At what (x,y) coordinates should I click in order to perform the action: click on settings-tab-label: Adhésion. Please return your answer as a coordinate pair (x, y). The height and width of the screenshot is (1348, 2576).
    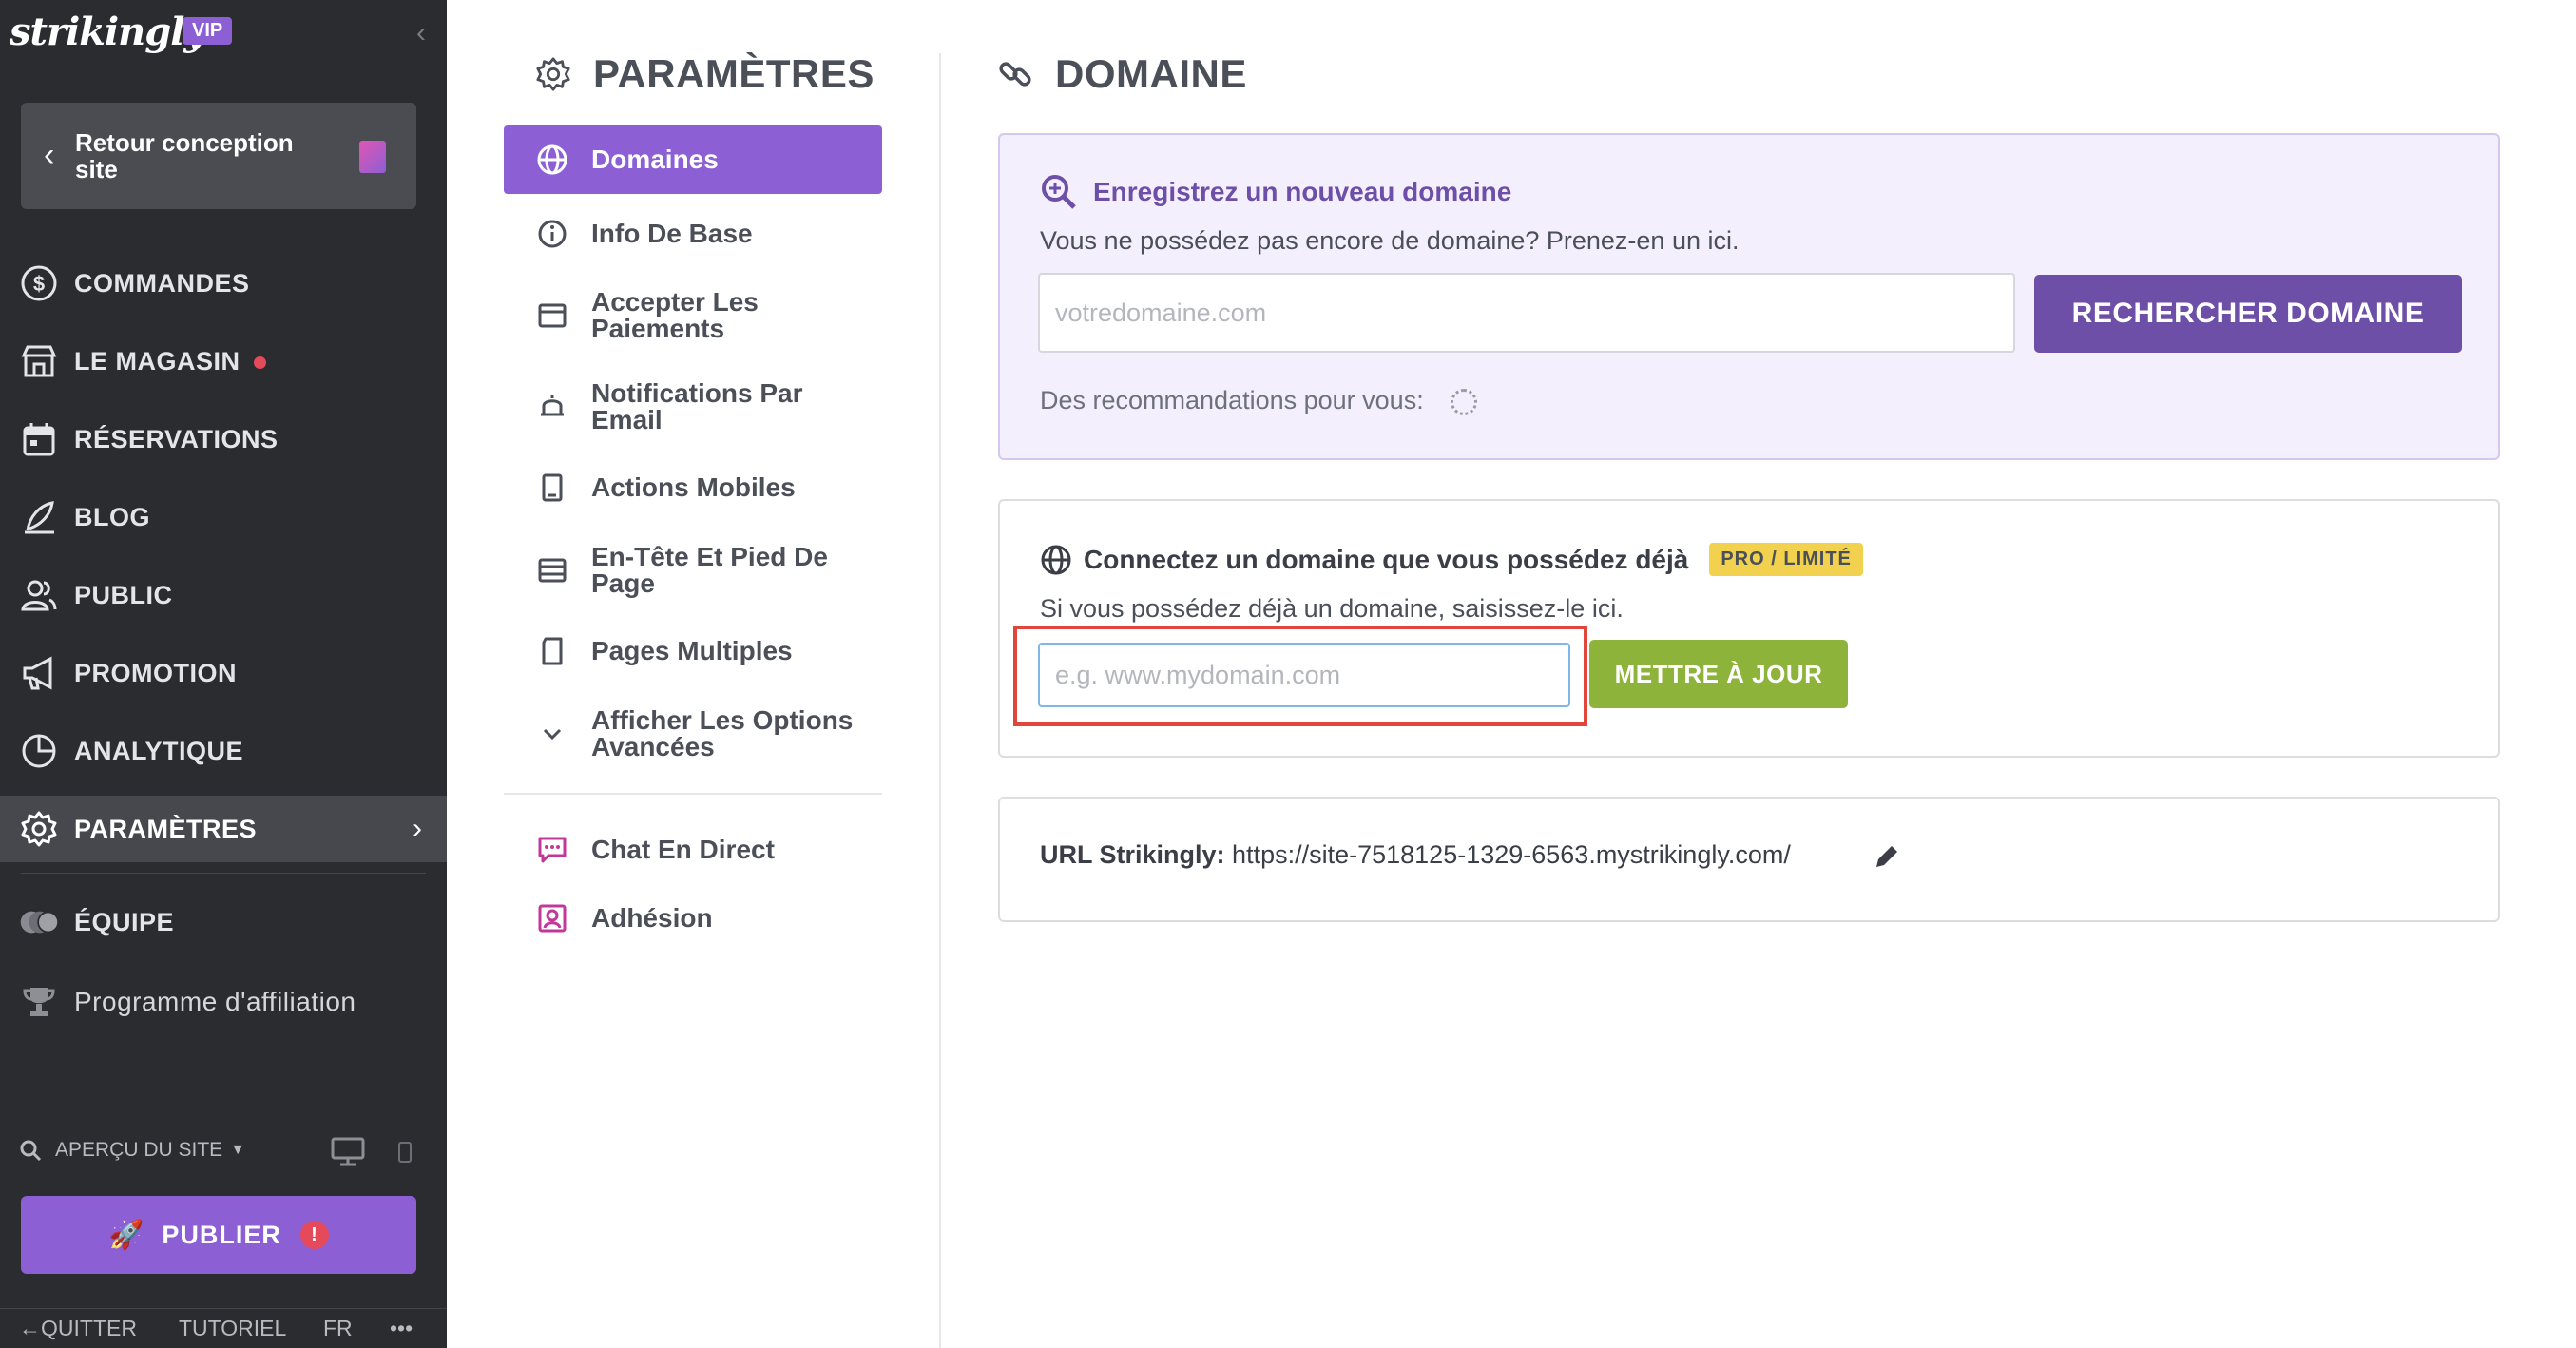
    Looking at the image, I should click on (652, 918).